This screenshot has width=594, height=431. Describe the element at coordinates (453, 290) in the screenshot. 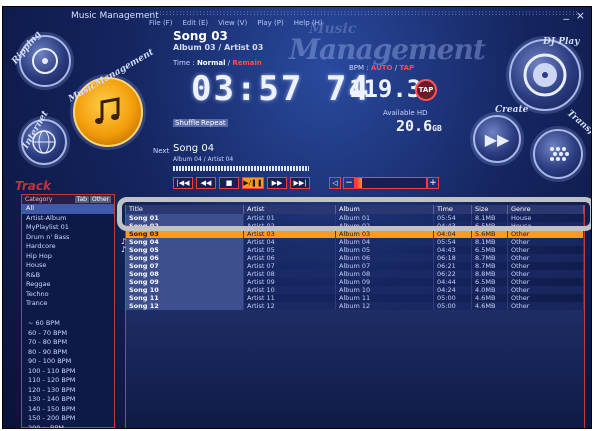

I see `table-cell-time: 04:24` at that location.